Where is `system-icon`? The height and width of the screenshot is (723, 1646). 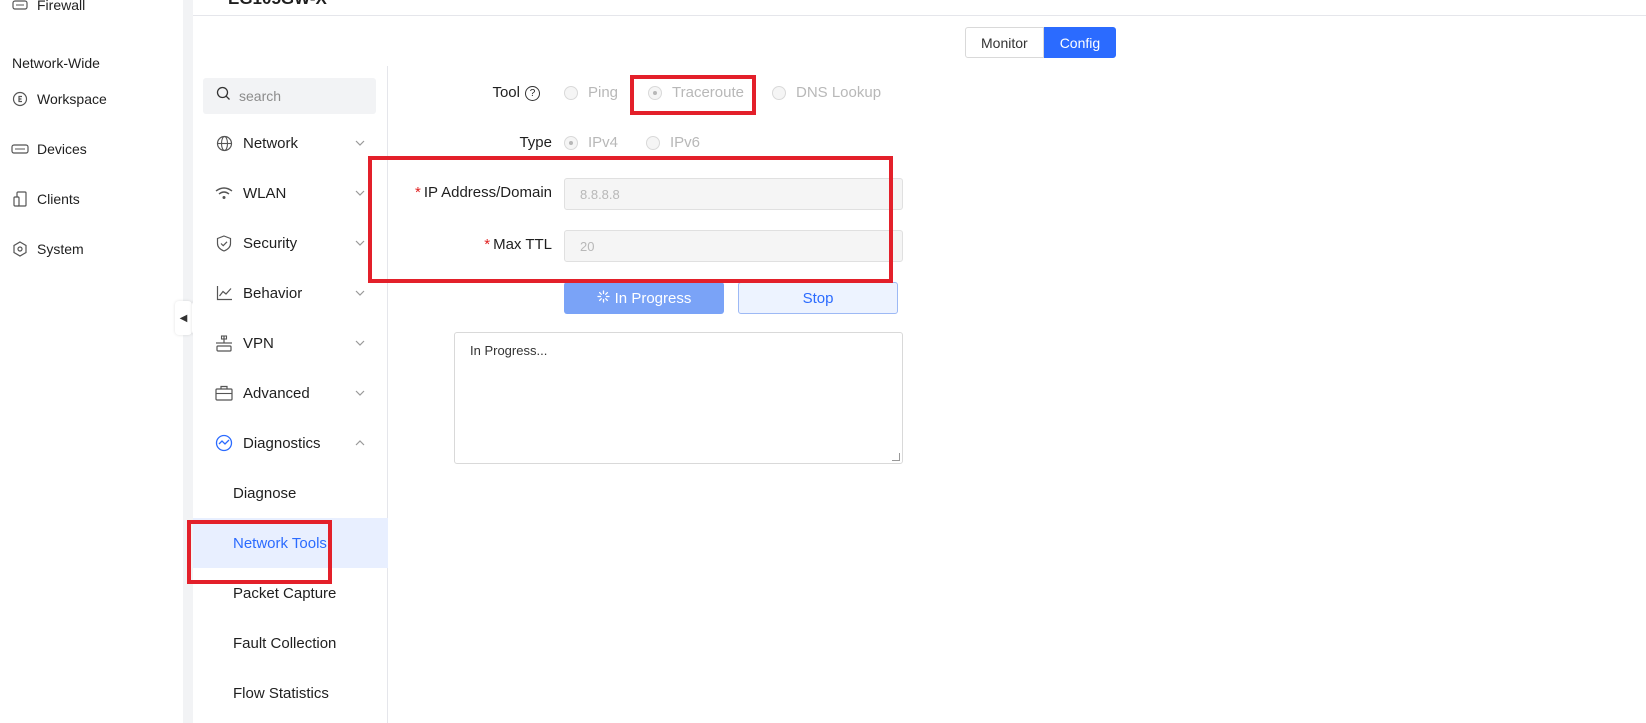 system-icon is located at coordinates (20, 249).